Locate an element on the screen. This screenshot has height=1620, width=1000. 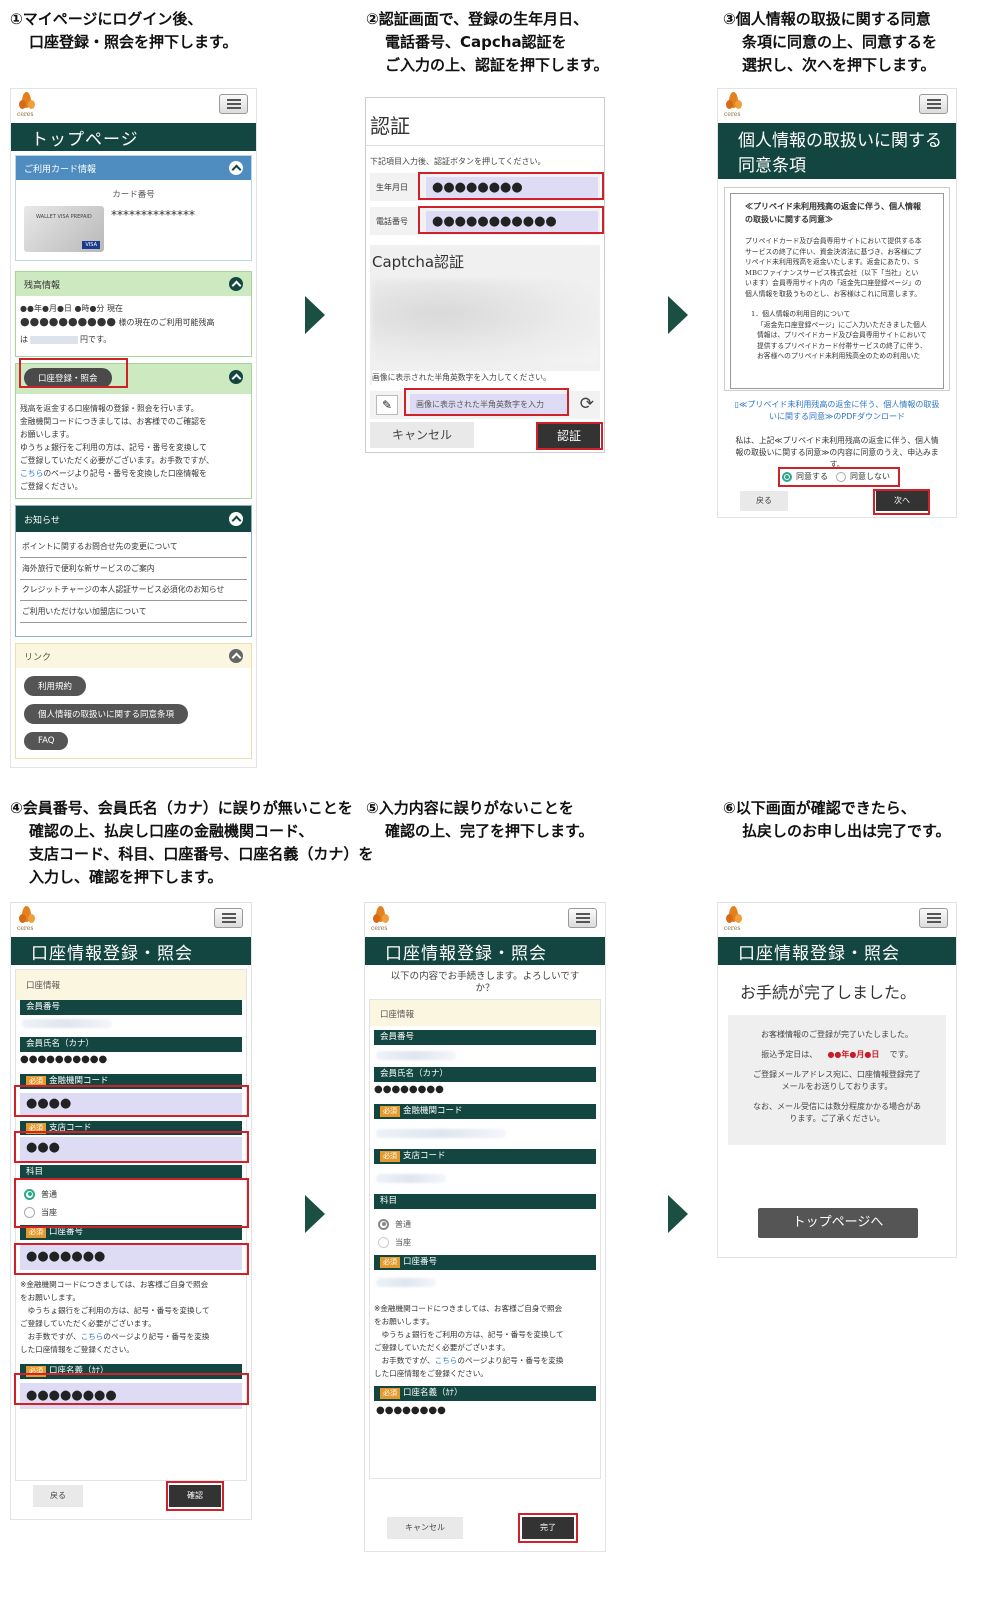
confirm-intro: 以下の内容でお手続きします。よろしいです か？ is located at coordinates (485, 982).